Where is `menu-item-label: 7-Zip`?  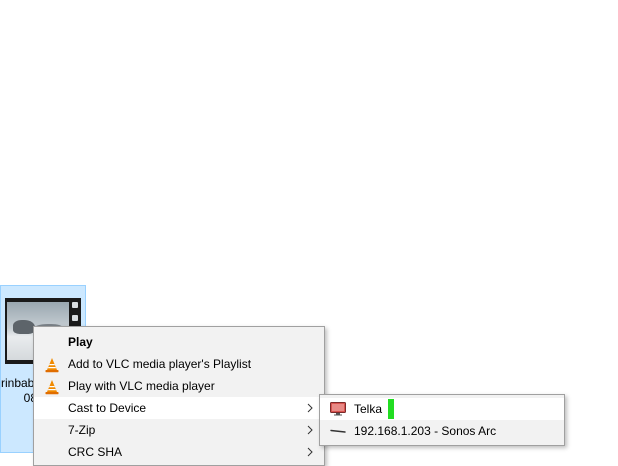
menu-item-label: 7-Zip is located at coordinates (82, 430).